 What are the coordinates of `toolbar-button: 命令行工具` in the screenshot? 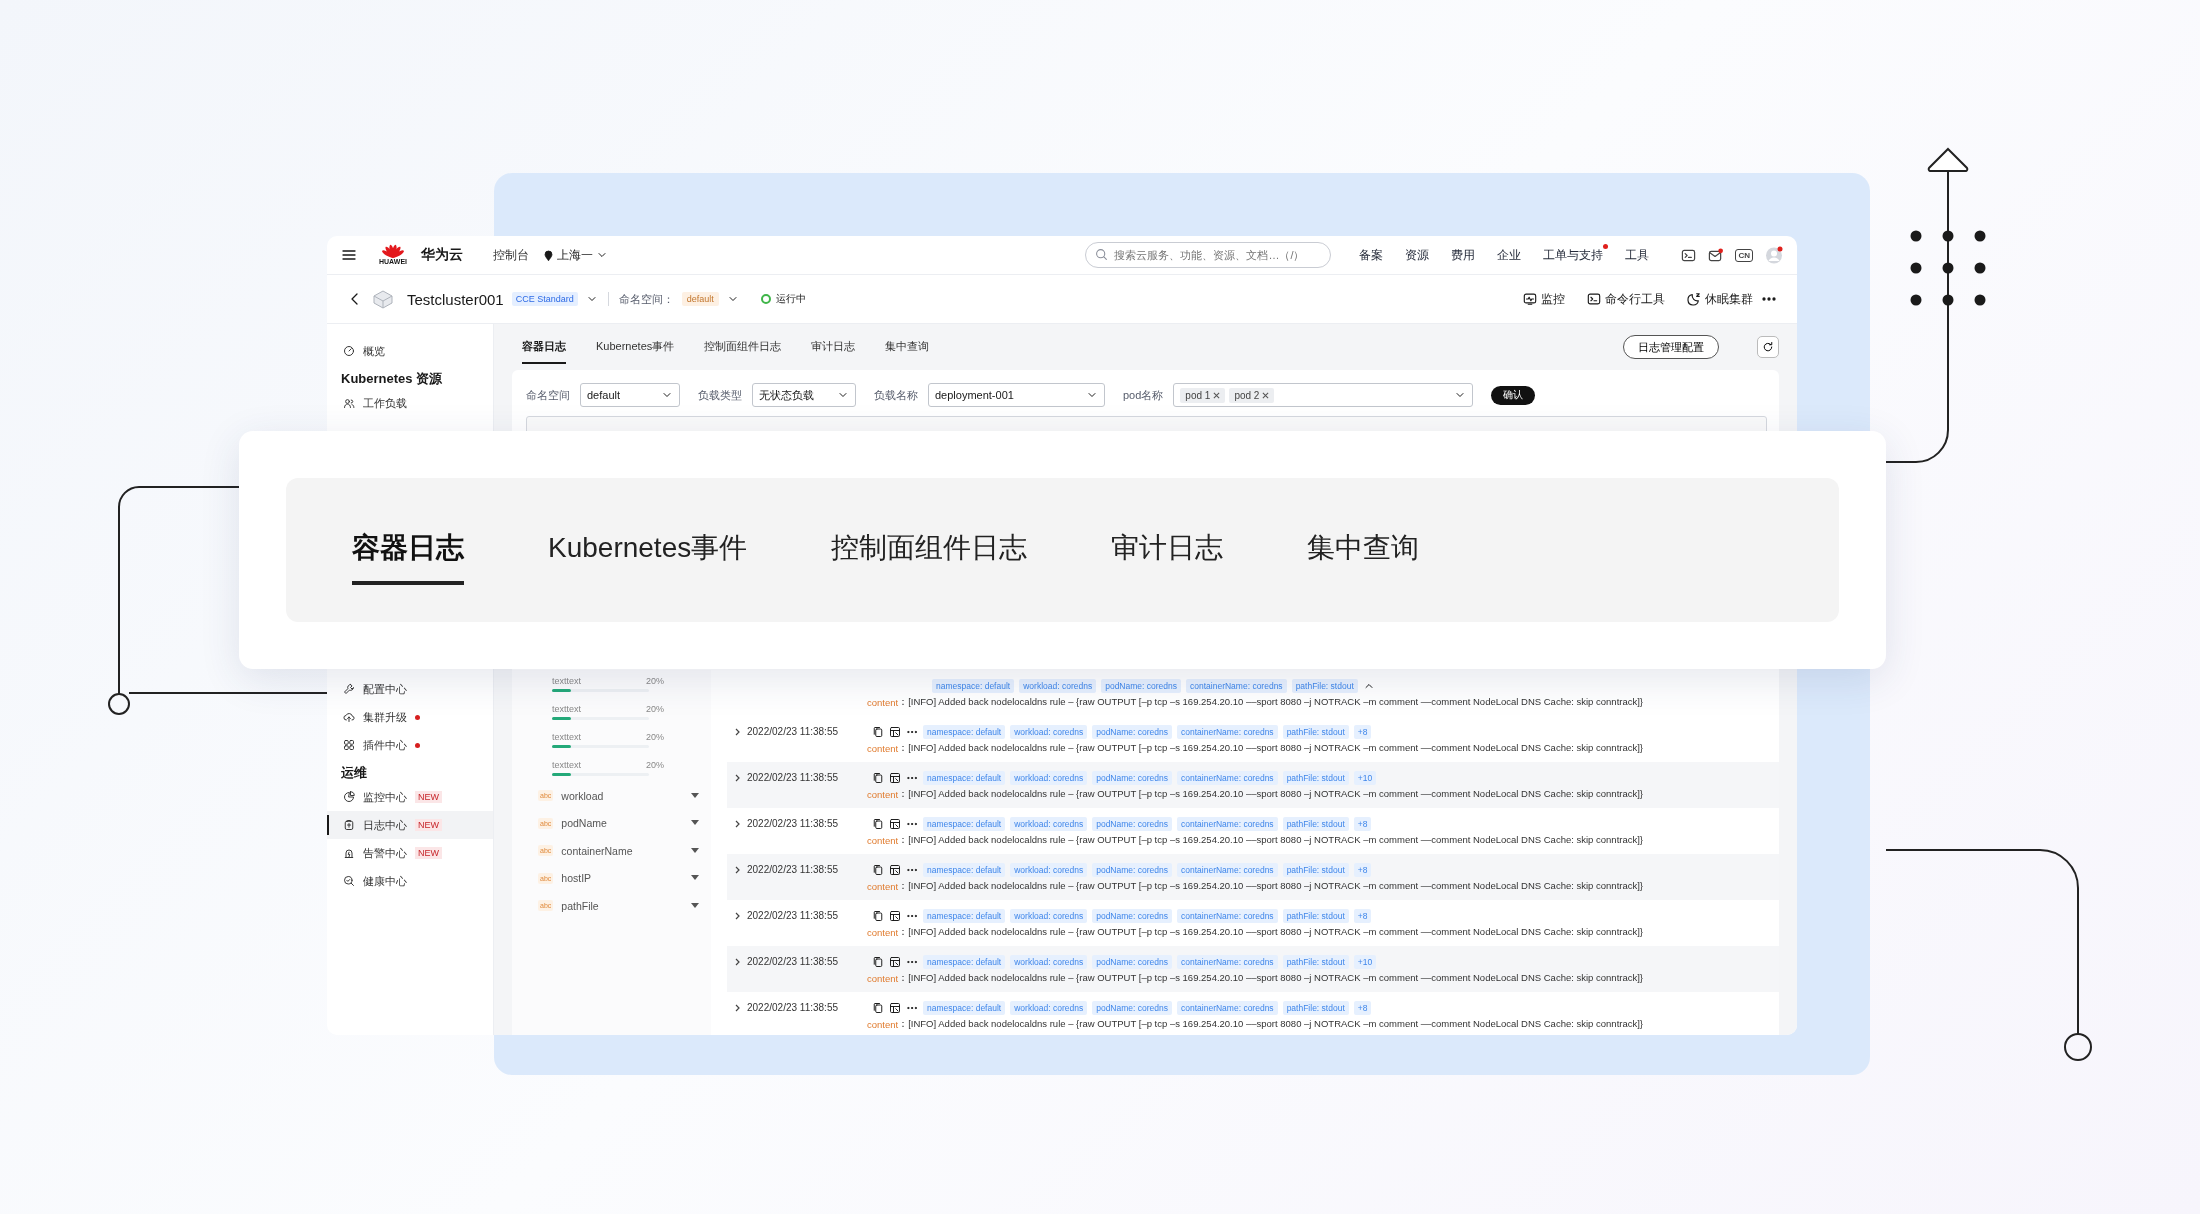 It's located at (1626, 299).